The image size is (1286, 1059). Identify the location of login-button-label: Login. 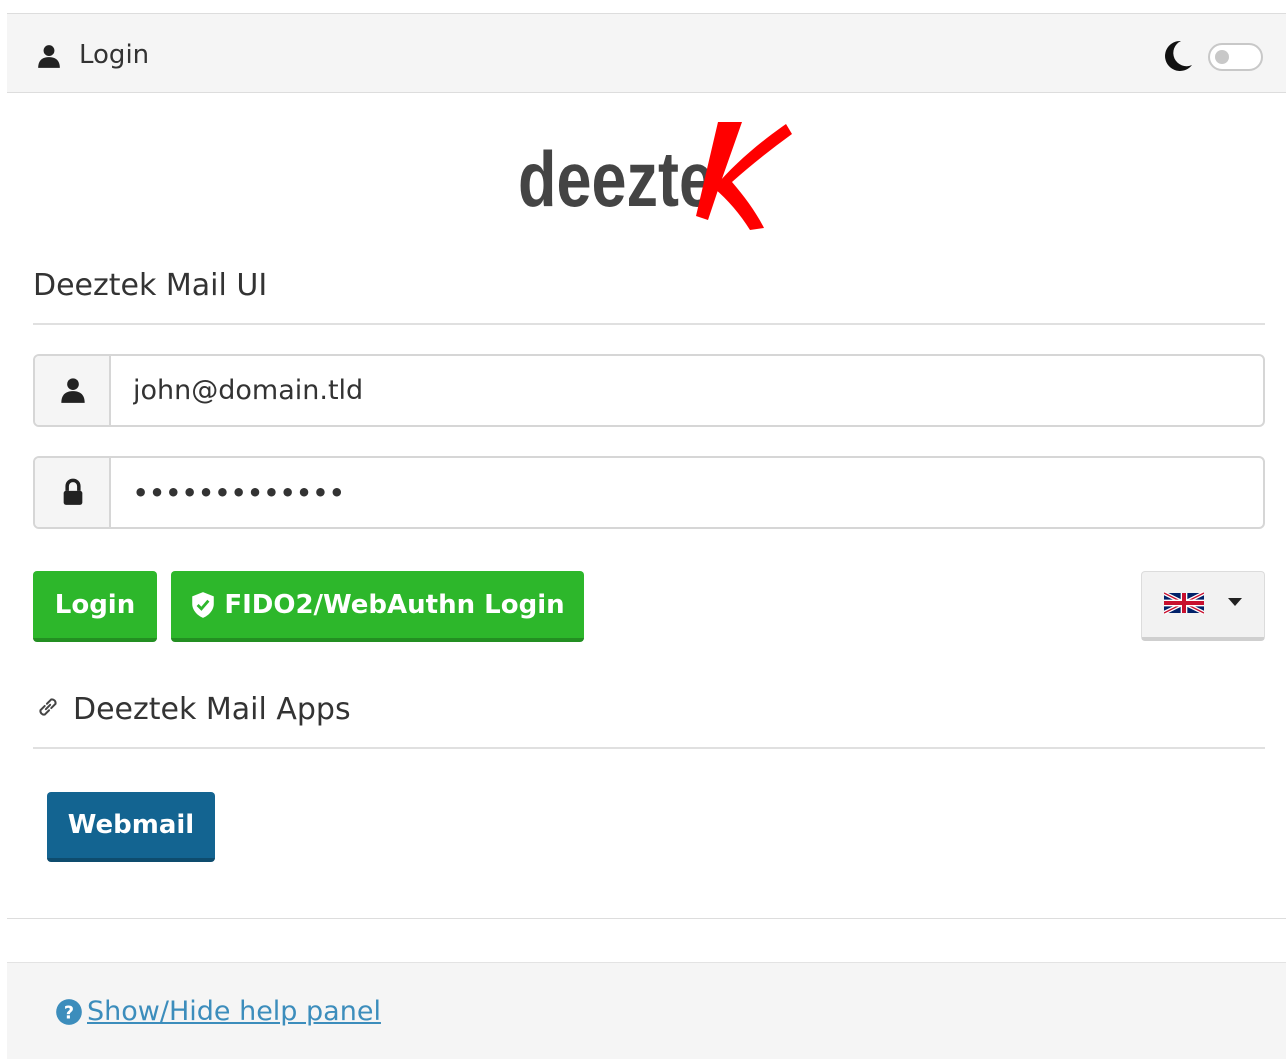
(95, 604).